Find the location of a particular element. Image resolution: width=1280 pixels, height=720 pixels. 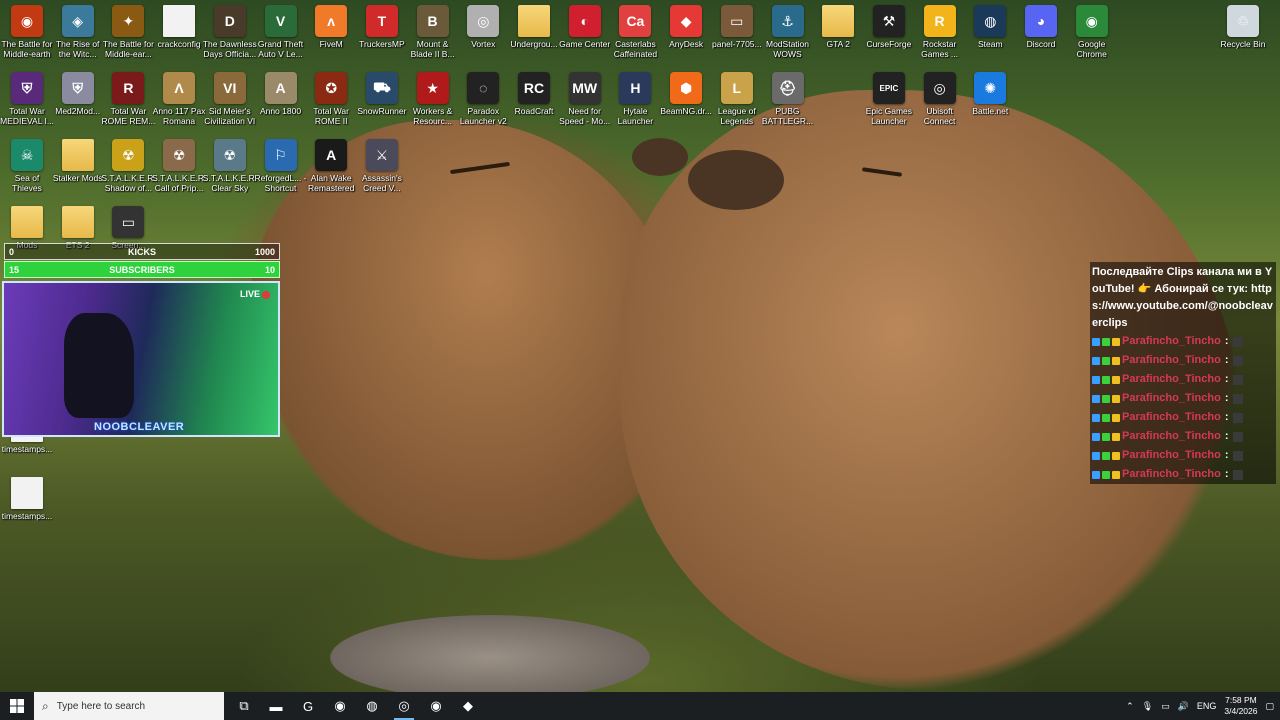

desktop-icon: ◉ Google Chrome is located at coordinates (1092, 32).